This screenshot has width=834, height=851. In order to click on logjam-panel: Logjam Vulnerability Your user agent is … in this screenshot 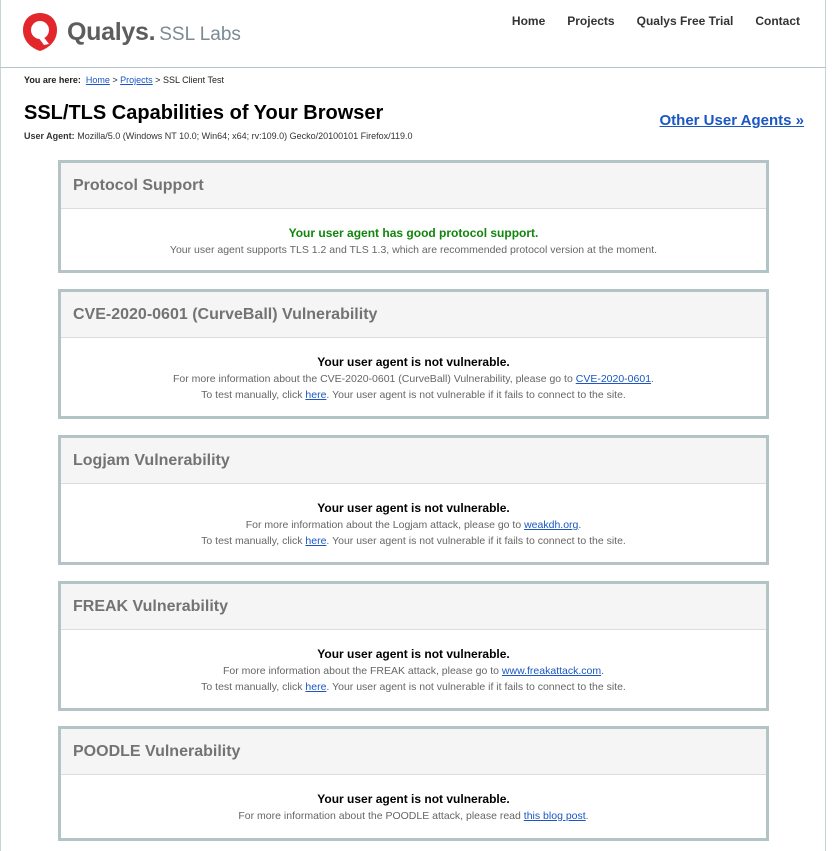, I will do `click(413, 500)`.